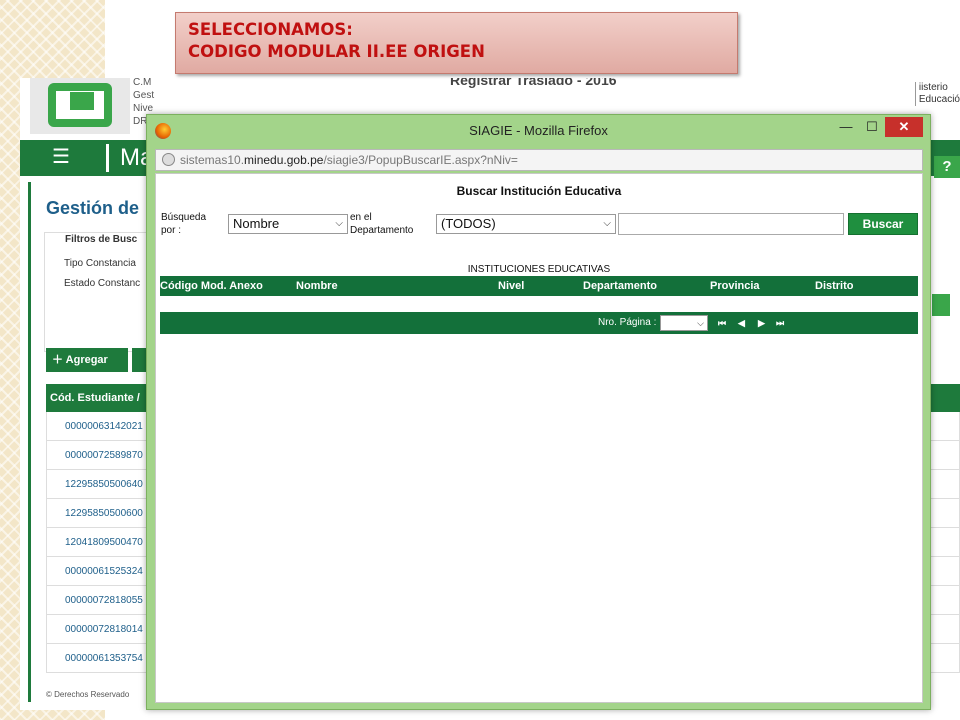 This screenshot has width=960, height=720. Describe the element at coordinates (211, 286) in the screenshot. I see `col-codigo: Código Mod. Anexo` at that location.